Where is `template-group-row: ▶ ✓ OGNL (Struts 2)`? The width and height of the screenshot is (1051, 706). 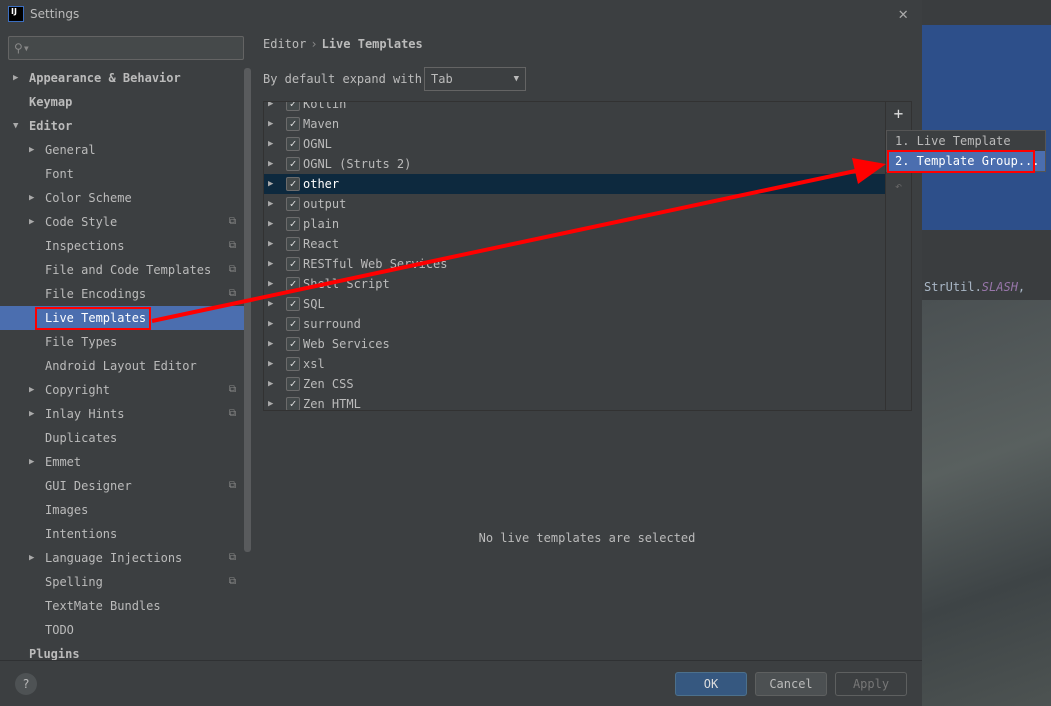
template-group-row: ▶ ✓ OGNL (Struts 2) is located at coordinates (574, 164).